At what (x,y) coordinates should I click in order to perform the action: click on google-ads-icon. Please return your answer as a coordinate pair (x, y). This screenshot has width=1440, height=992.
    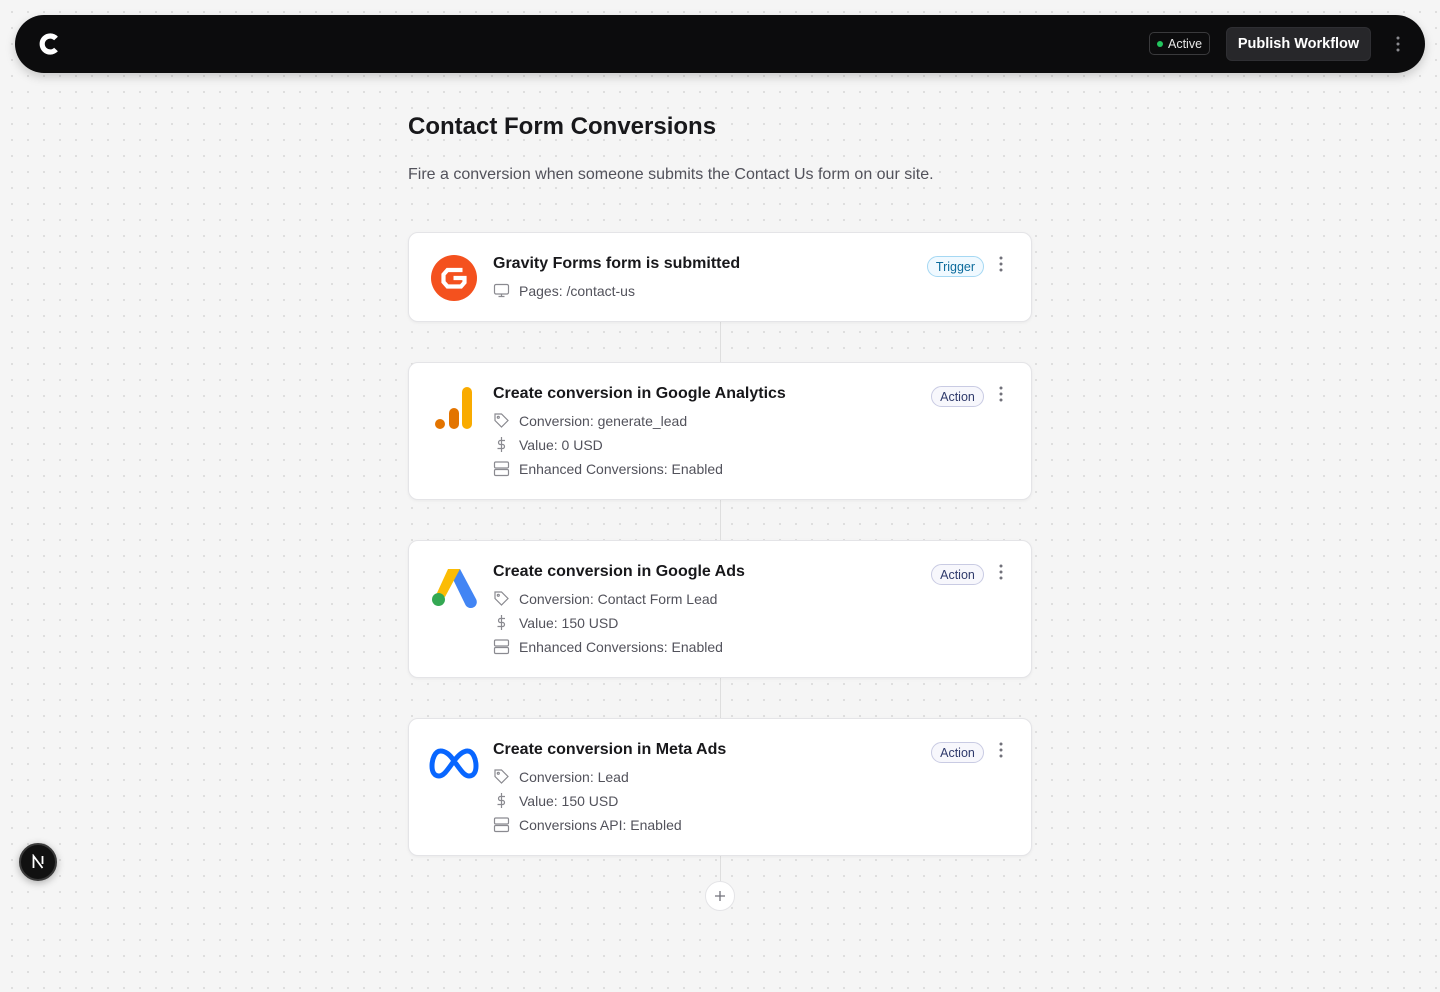
    Looking at the image, I should click on (454, 589).